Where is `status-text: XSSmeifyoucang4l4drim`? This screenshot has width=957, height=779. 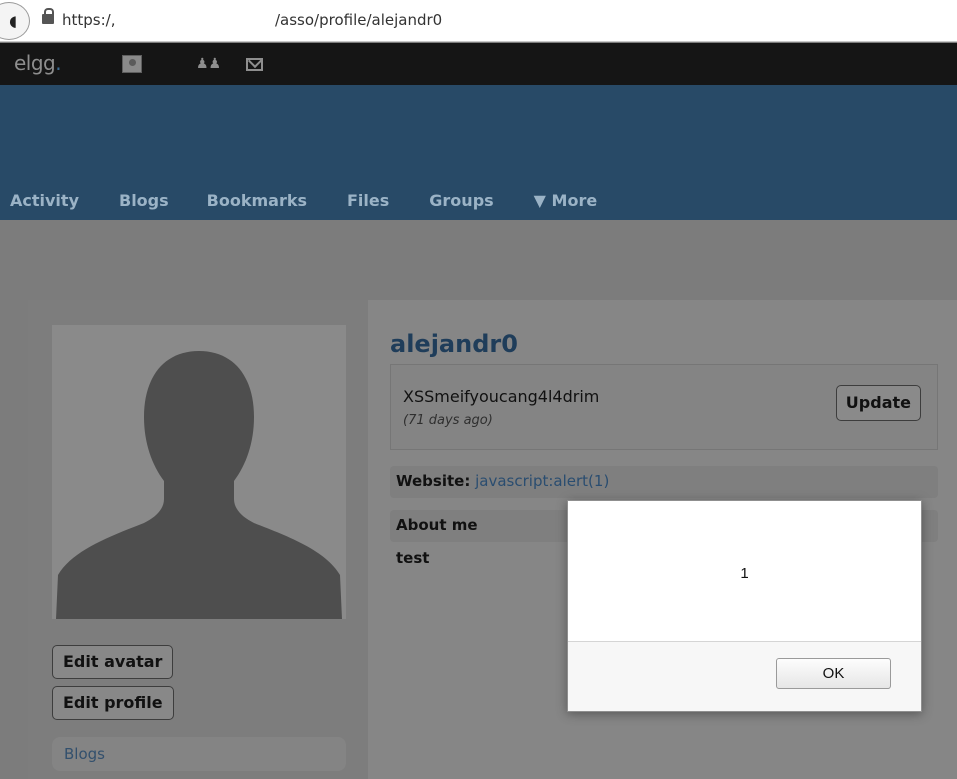 status-text: XSSmeifyoucang4l4drim is located at coordinates (501, 396).